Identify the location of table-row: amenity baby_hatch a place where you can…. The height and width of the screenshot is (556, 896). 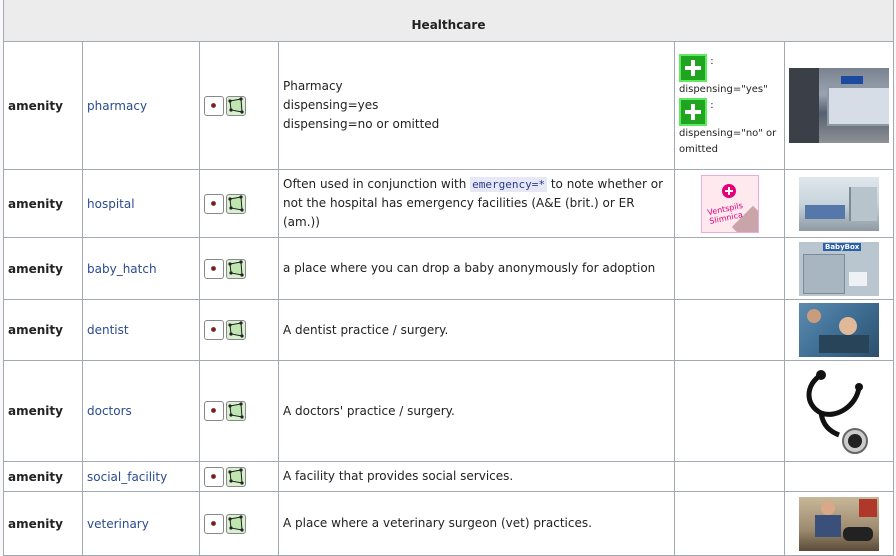
(448, 268).